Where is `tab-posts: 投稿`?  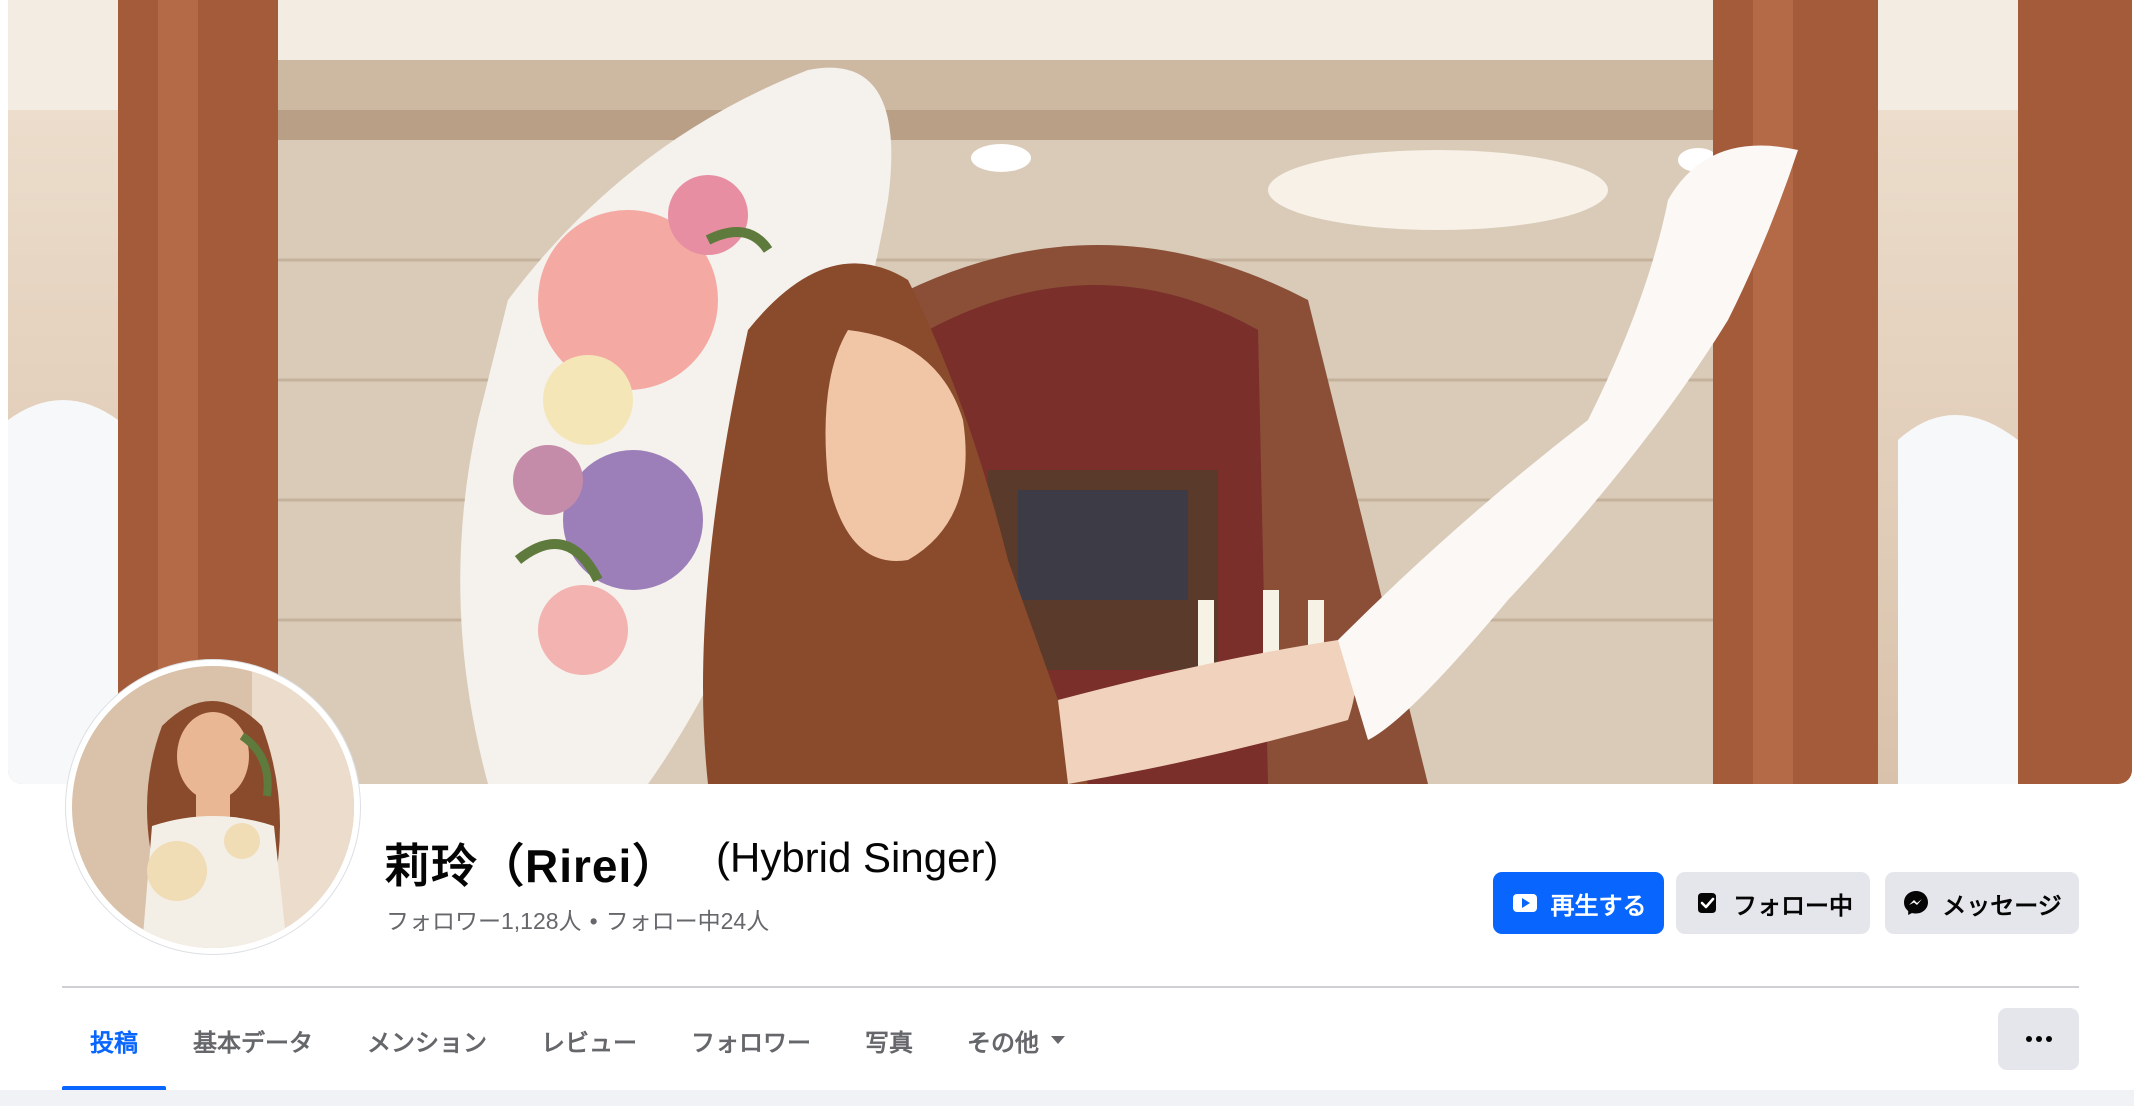
tab-posts: 投稿 is located at coordinates (114, 1040).